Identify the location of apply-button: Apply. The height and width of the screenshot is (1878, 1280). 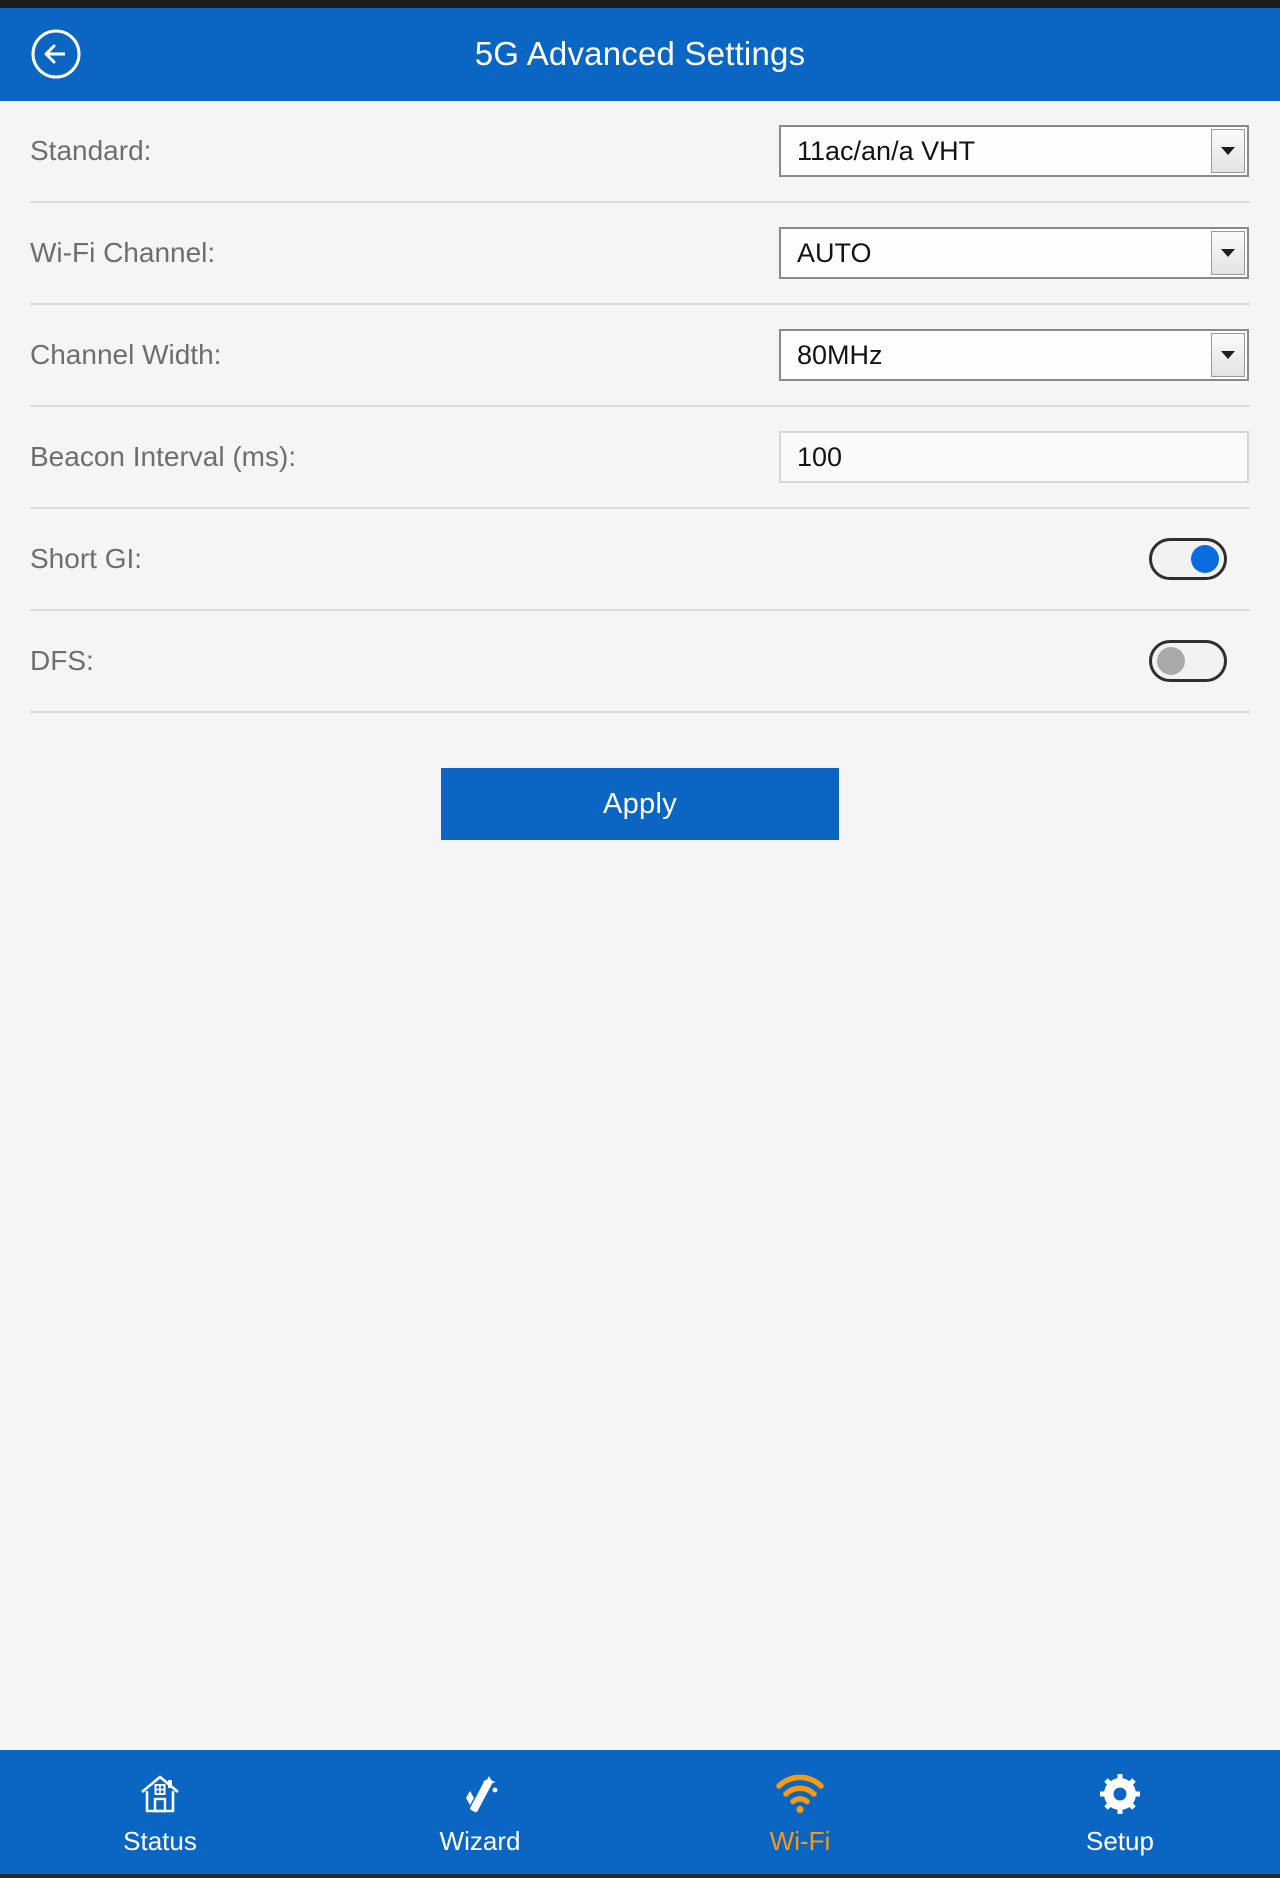
(640, 804).